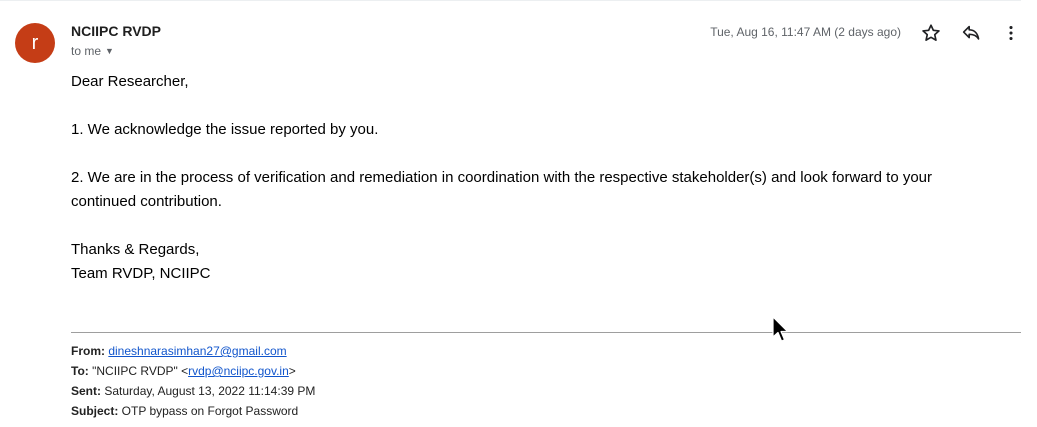  Describe the element at coordinates (95, 411) in the screenshot. I see `quoted-subject-label: Subject:` at that location.